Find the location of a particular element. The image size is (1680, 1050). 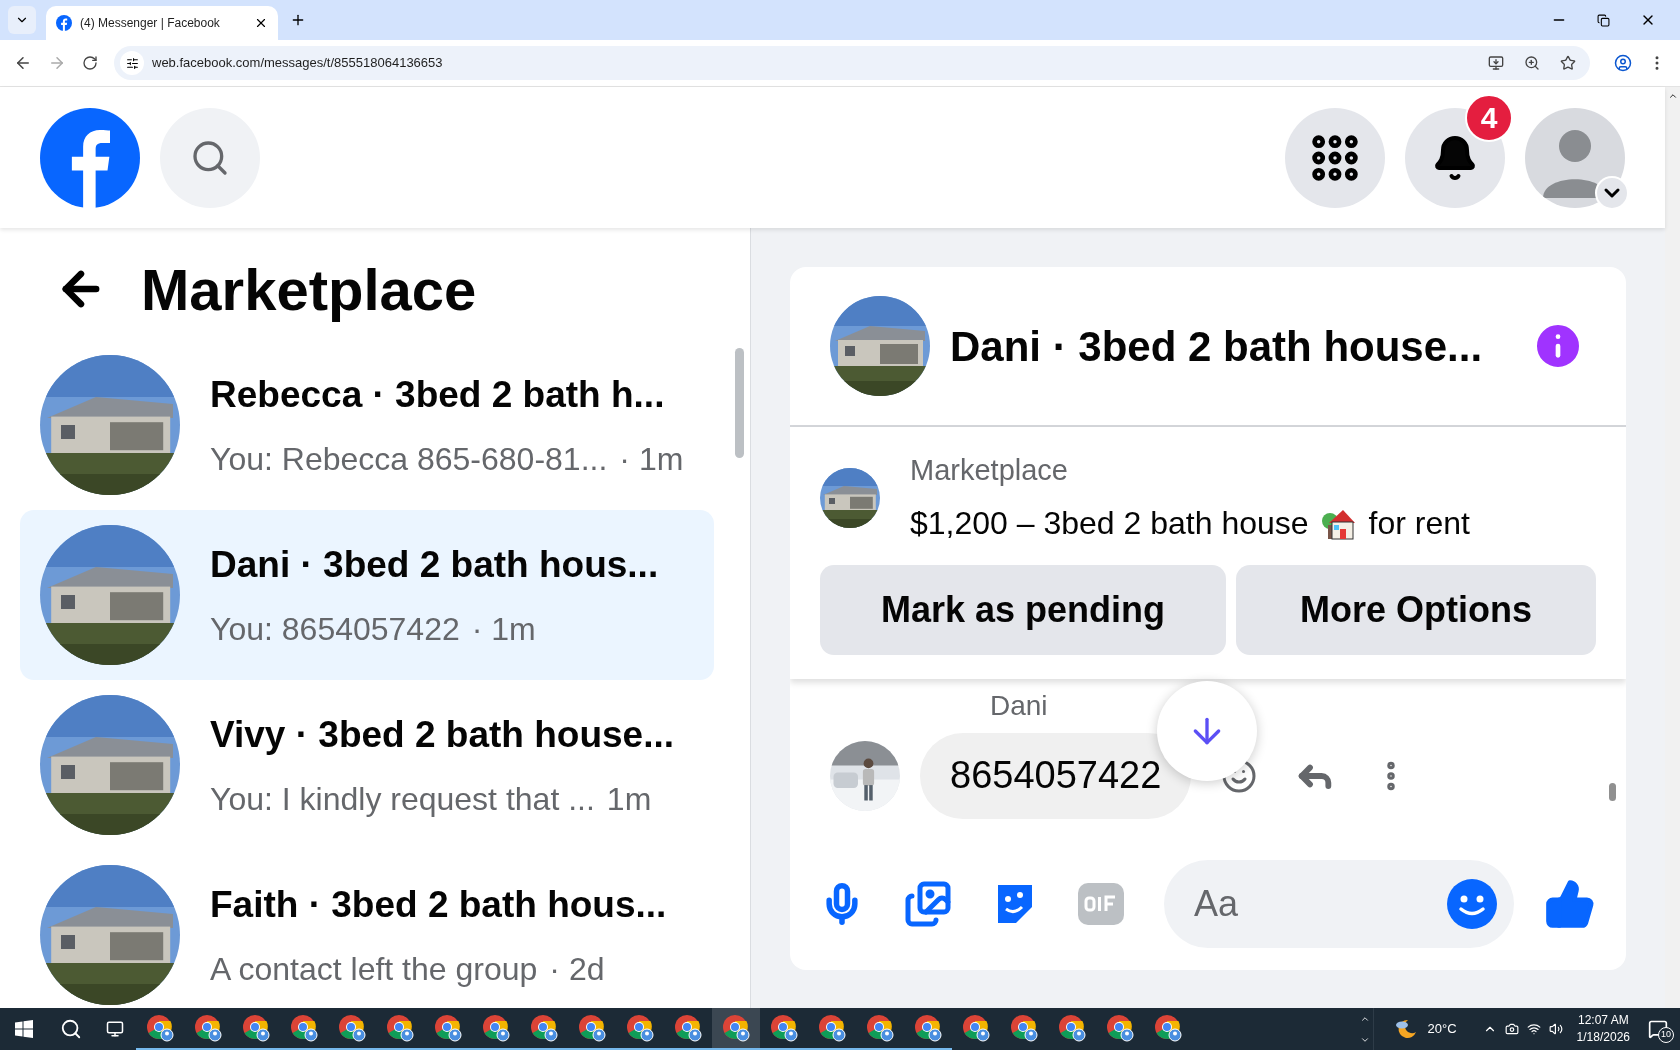

message-input: Aa is located at coordinates (1339, 904).